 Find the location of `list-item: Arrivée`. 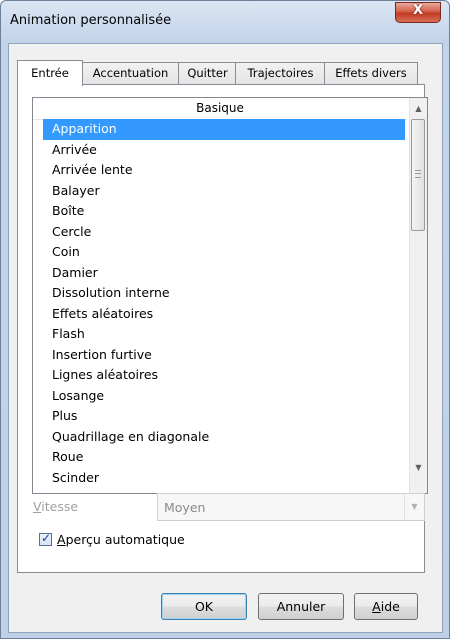

list-item: Arrivée is located at coordinates (220, 150).